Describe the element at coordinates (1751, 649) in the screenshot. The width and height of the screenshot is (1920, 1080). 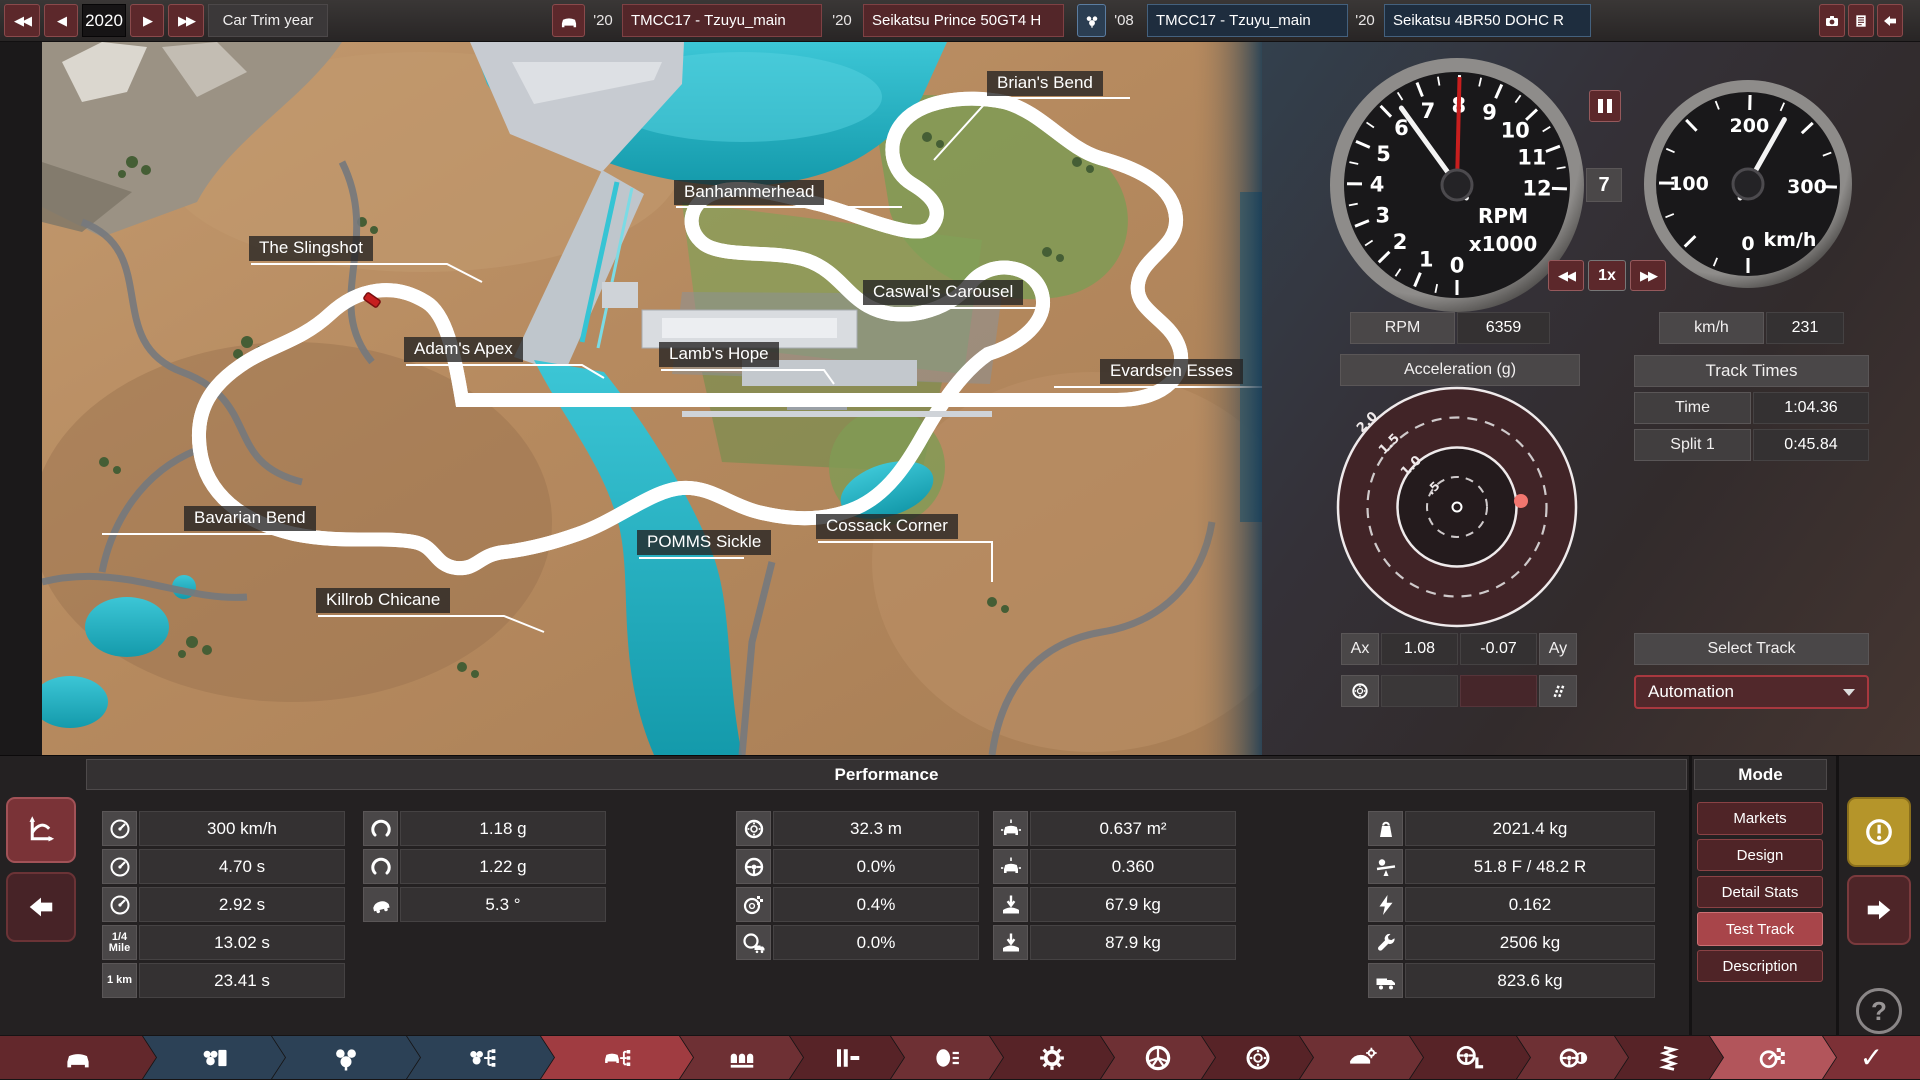
I see `select-track-button: Select Track` at that location.